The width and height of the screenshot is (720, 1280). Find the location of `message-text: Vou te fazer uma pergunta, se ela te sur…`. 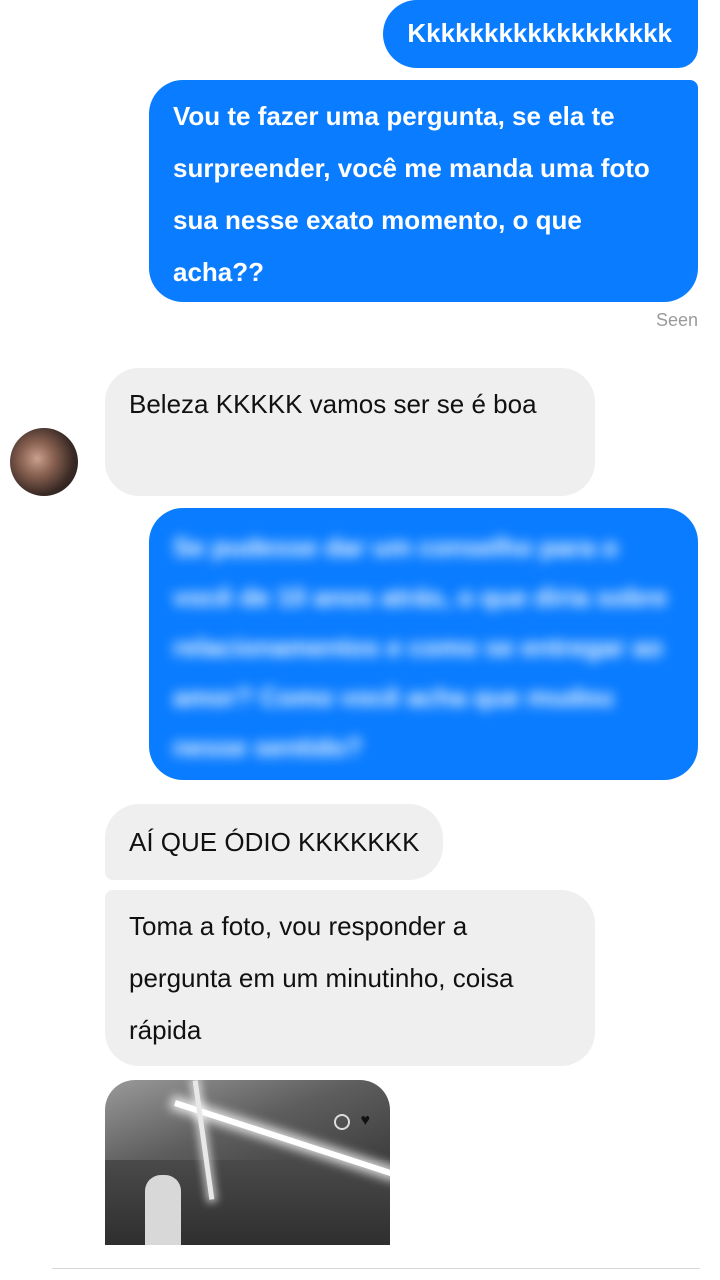

message-text: Vou te fazer uma pergunta, se ela te sur… is located at coordinates (411, 194).